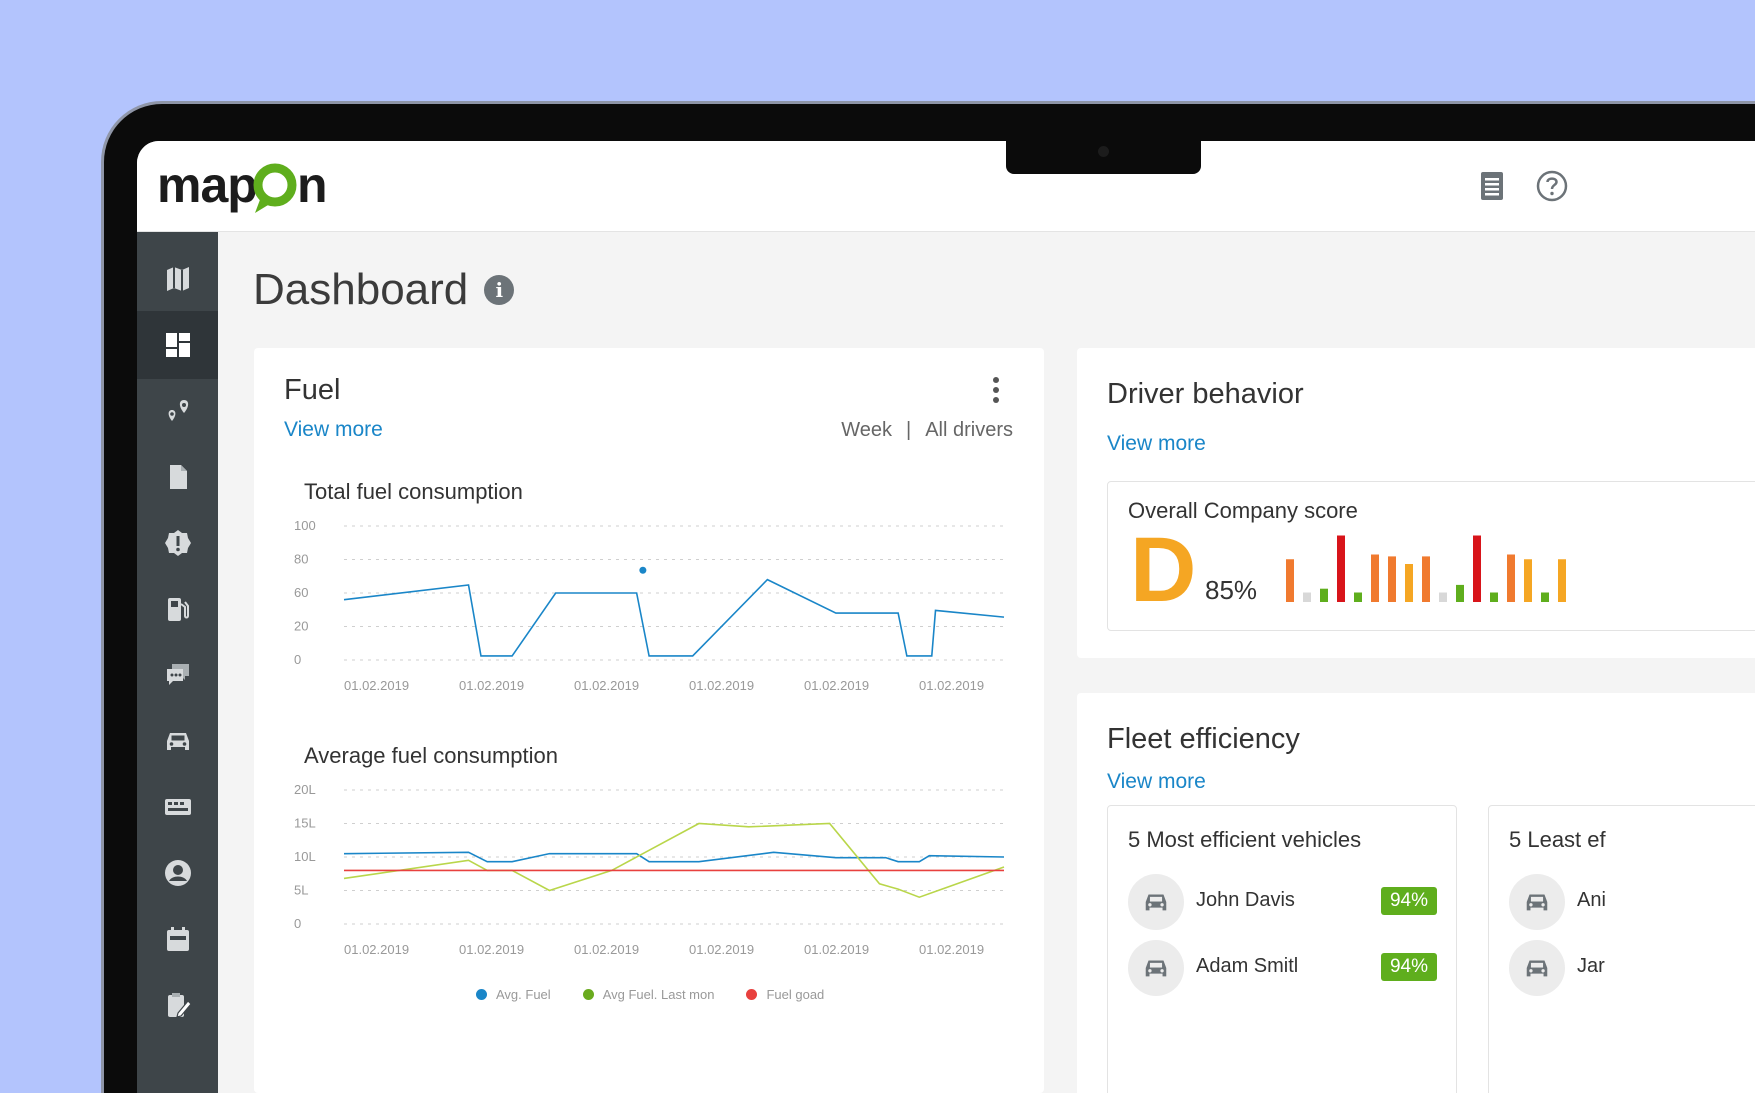 The image size is (1755, 1093). What do you see at coordinates (1609, 902) in the screenshot?
I see `vehicle-row: Ani` at bounding box center [1609, 902].